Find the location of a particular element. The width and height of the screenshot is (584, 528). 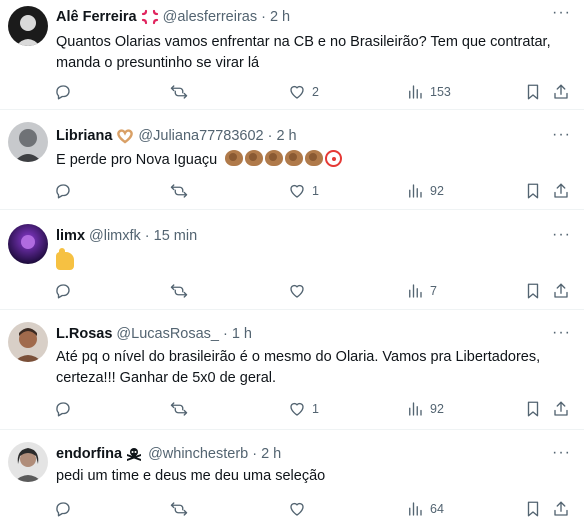

tweet-header: Alê Ferreira @alesferreiras · 2 h is located at coordinates (173, 17).